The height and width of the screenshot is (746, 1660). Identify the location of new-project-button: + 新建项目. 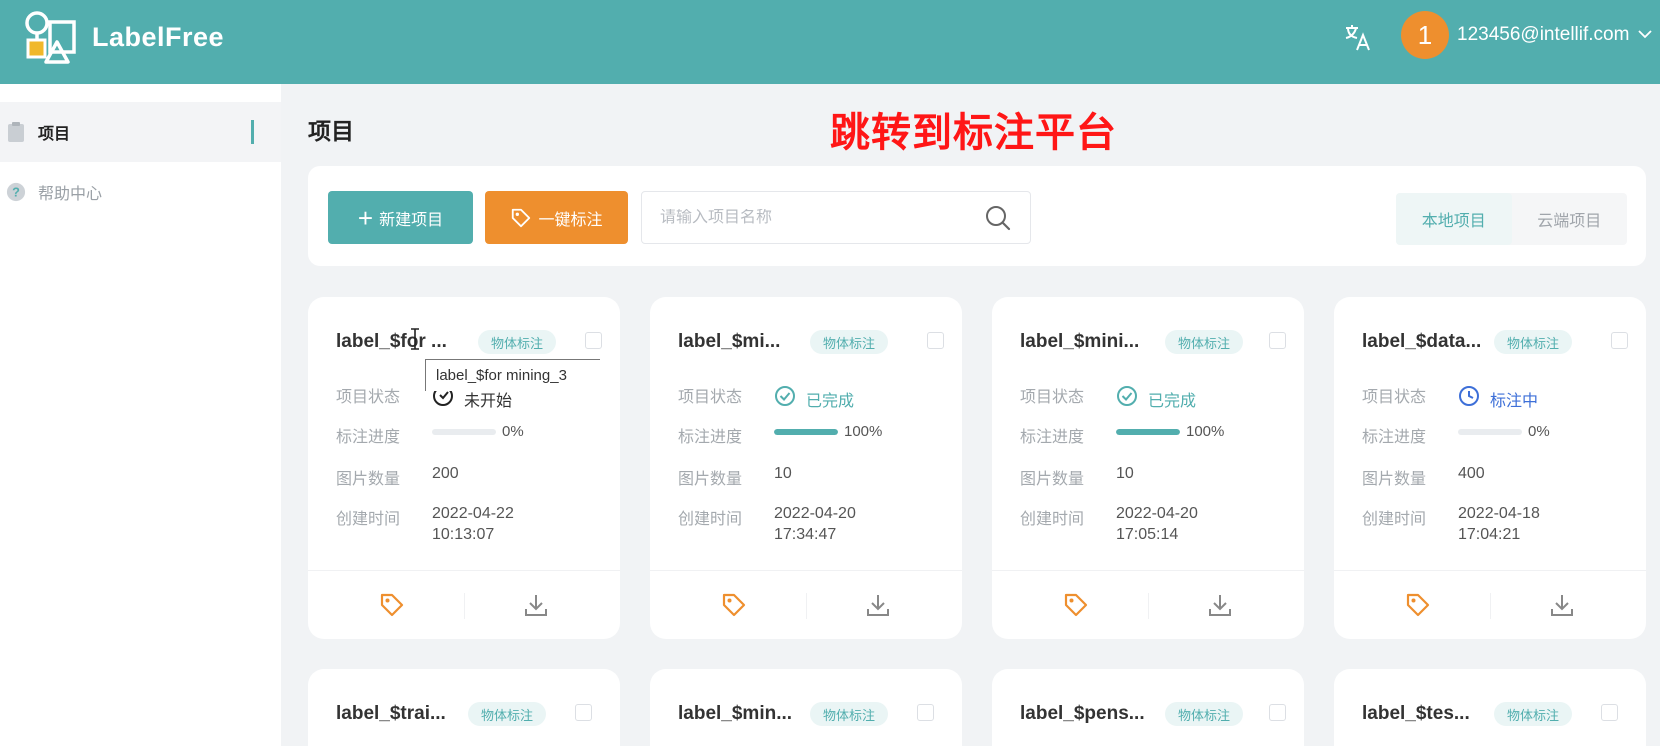
(400, 217).